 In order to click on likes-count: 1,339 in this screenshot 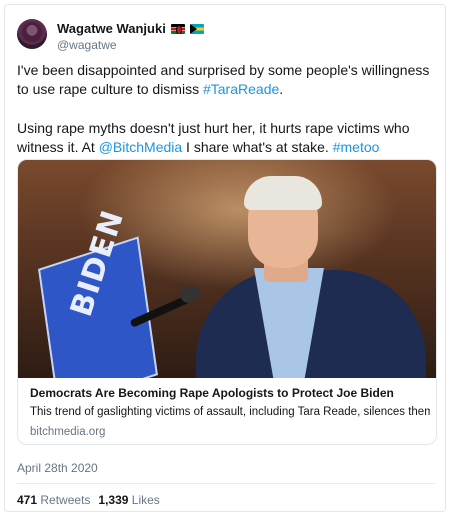, I will do `click(113, 500)`.